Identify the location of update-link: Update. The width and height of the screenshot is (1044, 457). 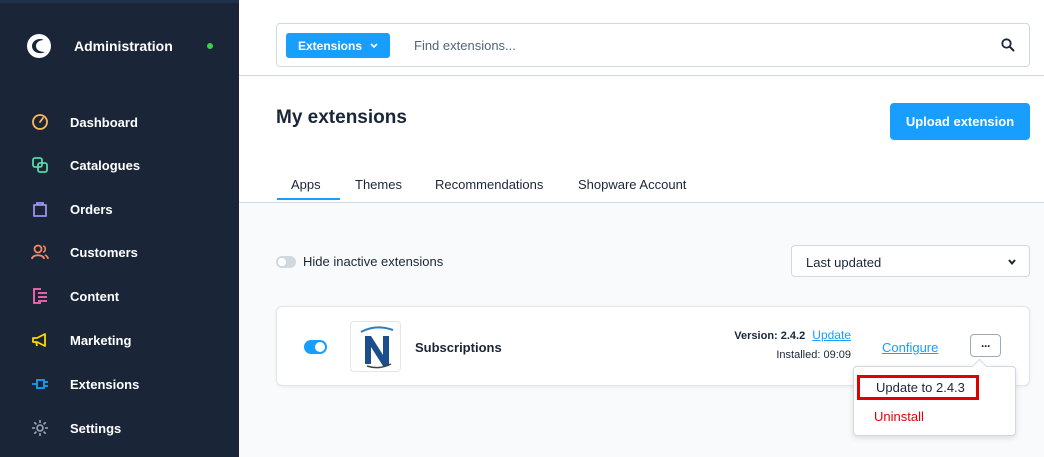
(831, 335).